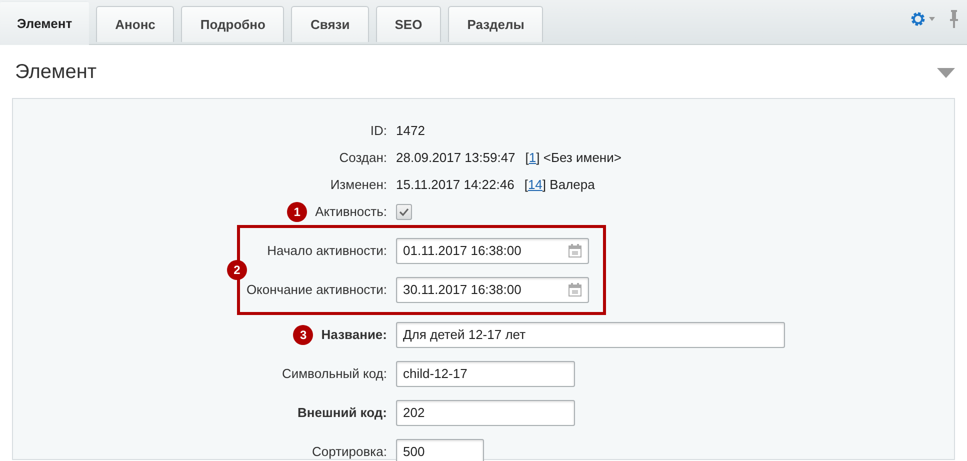  I want to click on tab: Элемент, so click(45, 23).